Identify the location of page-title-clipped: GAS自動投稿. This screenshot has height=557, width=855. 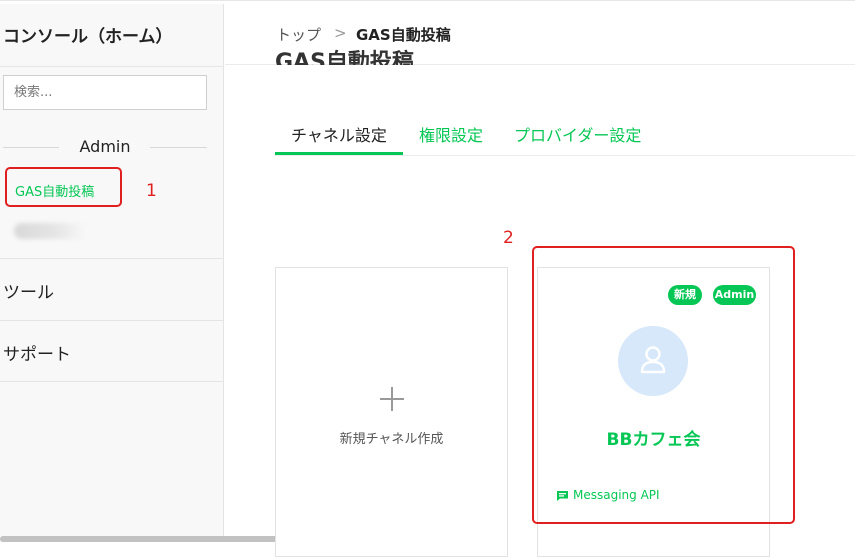
(375, 53).